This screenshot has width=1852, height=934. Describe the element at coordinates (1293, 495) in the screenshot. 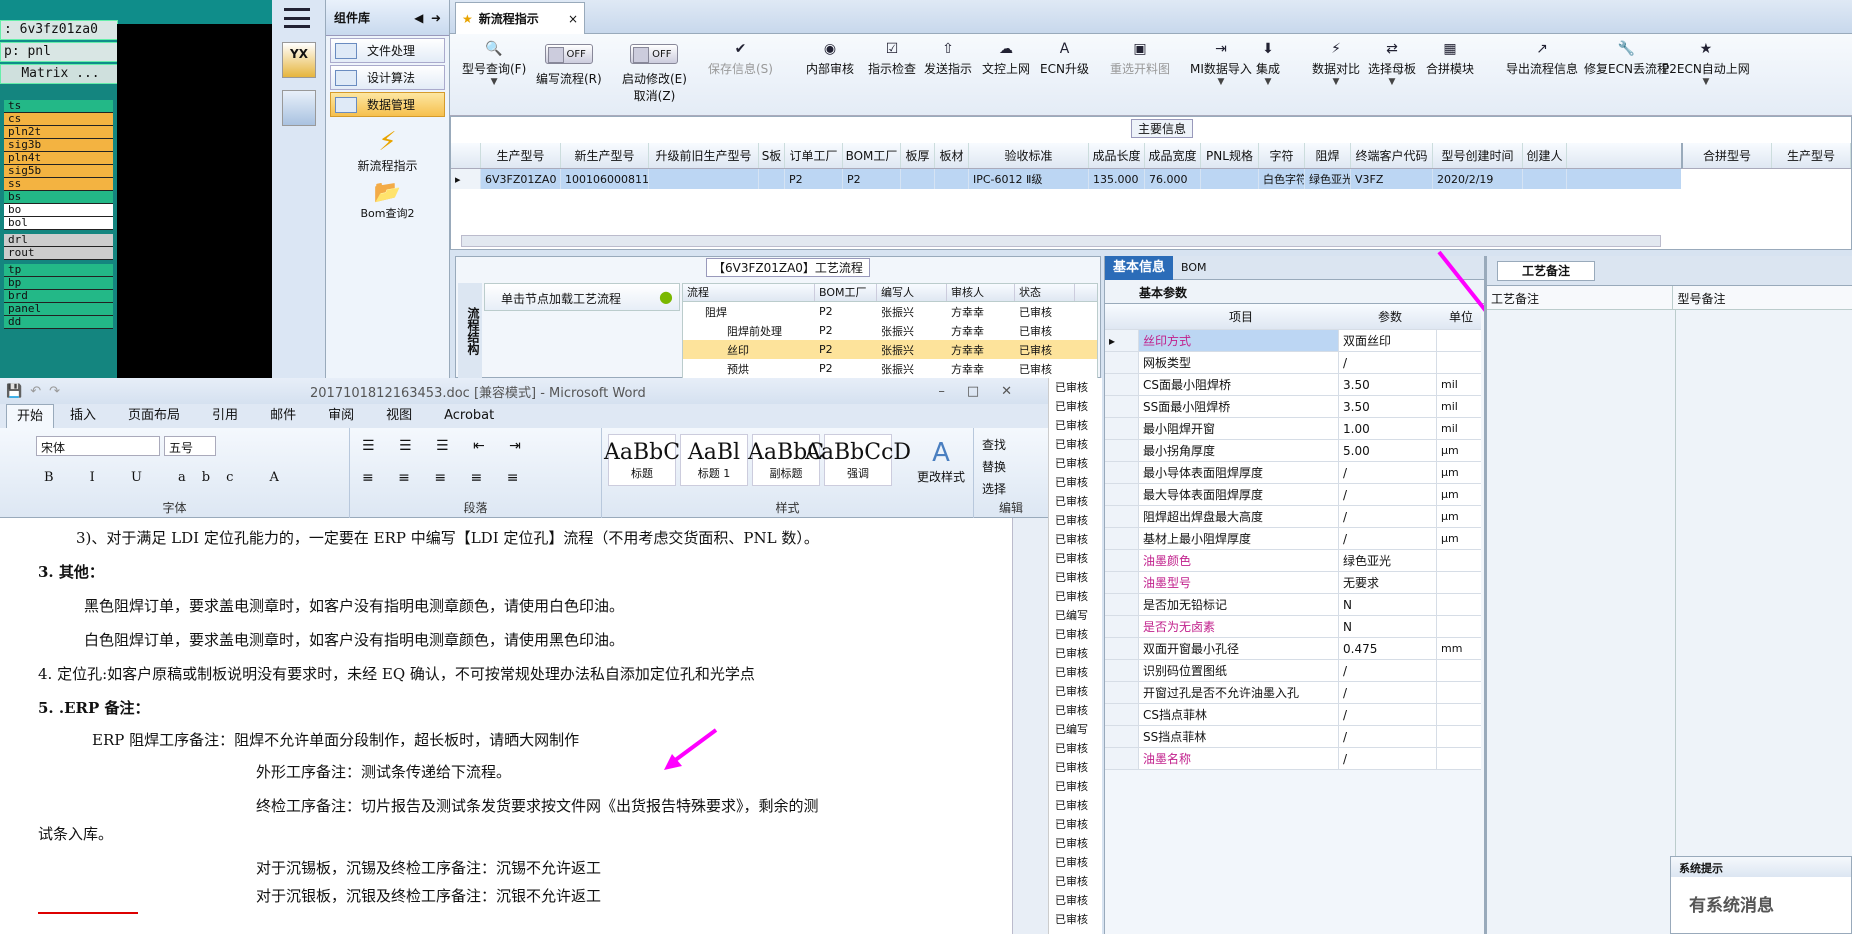

I see `param-row: 最大导体表面阻焊厚度 / μm` at that location.